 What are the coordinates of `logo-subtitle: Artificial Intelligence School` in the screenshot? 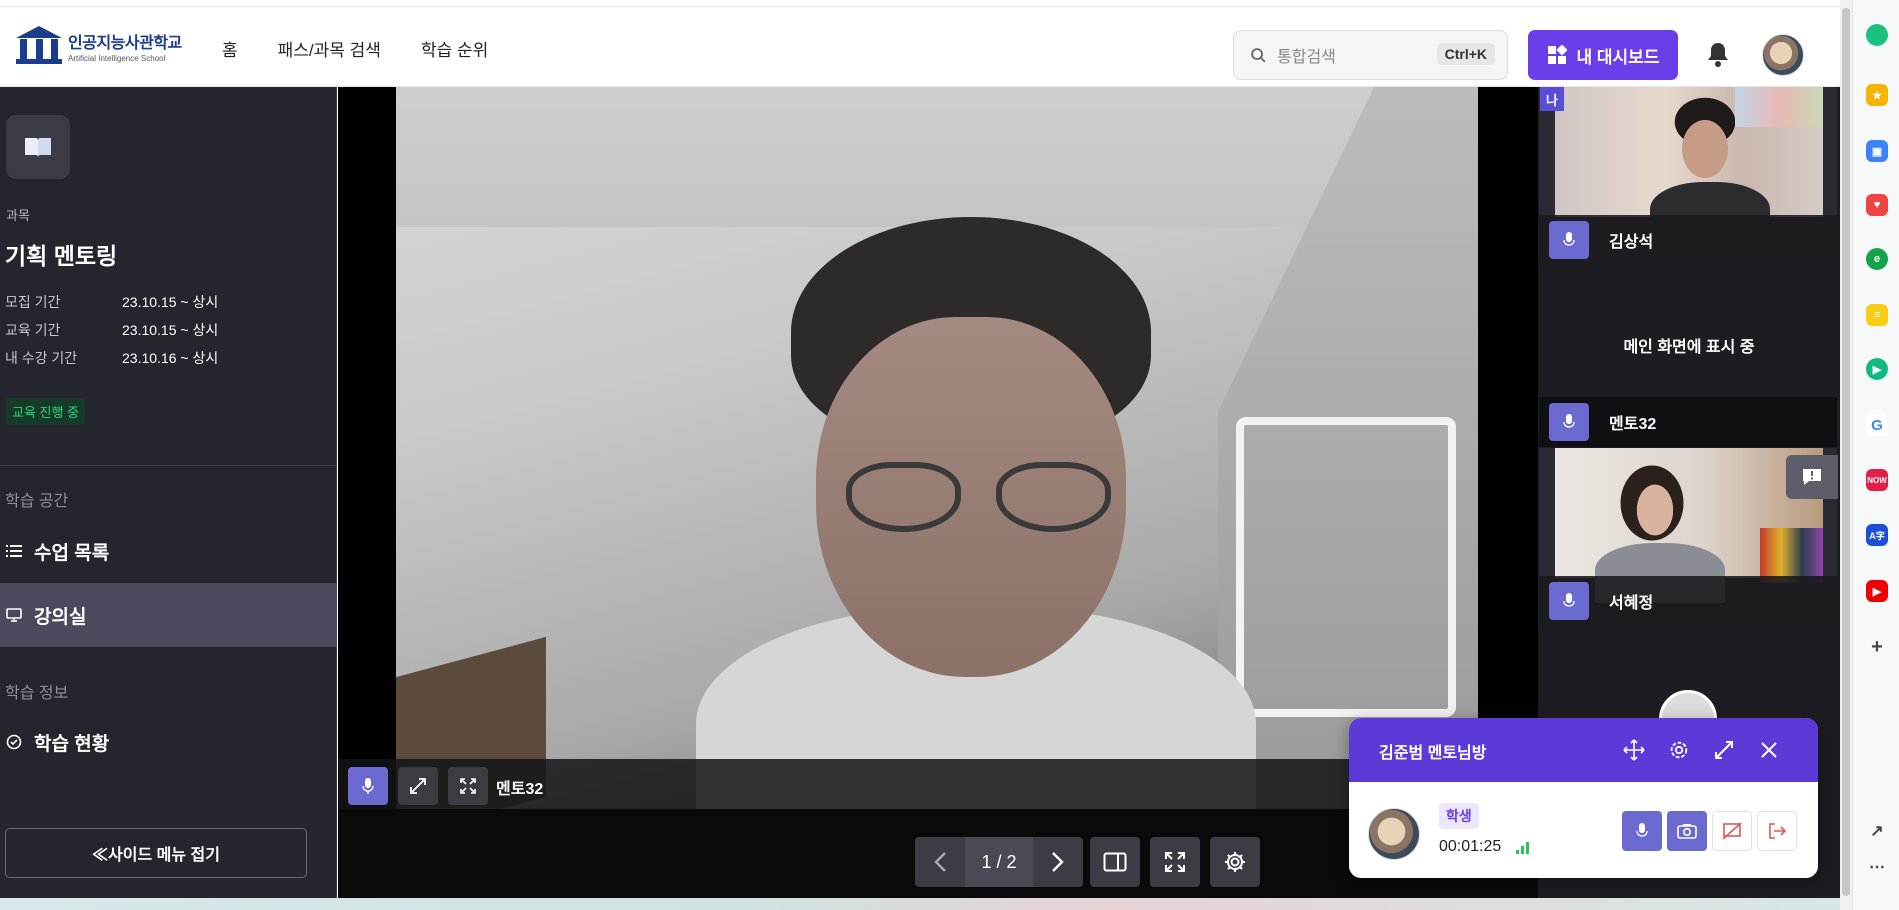 It's located at (117, 58).